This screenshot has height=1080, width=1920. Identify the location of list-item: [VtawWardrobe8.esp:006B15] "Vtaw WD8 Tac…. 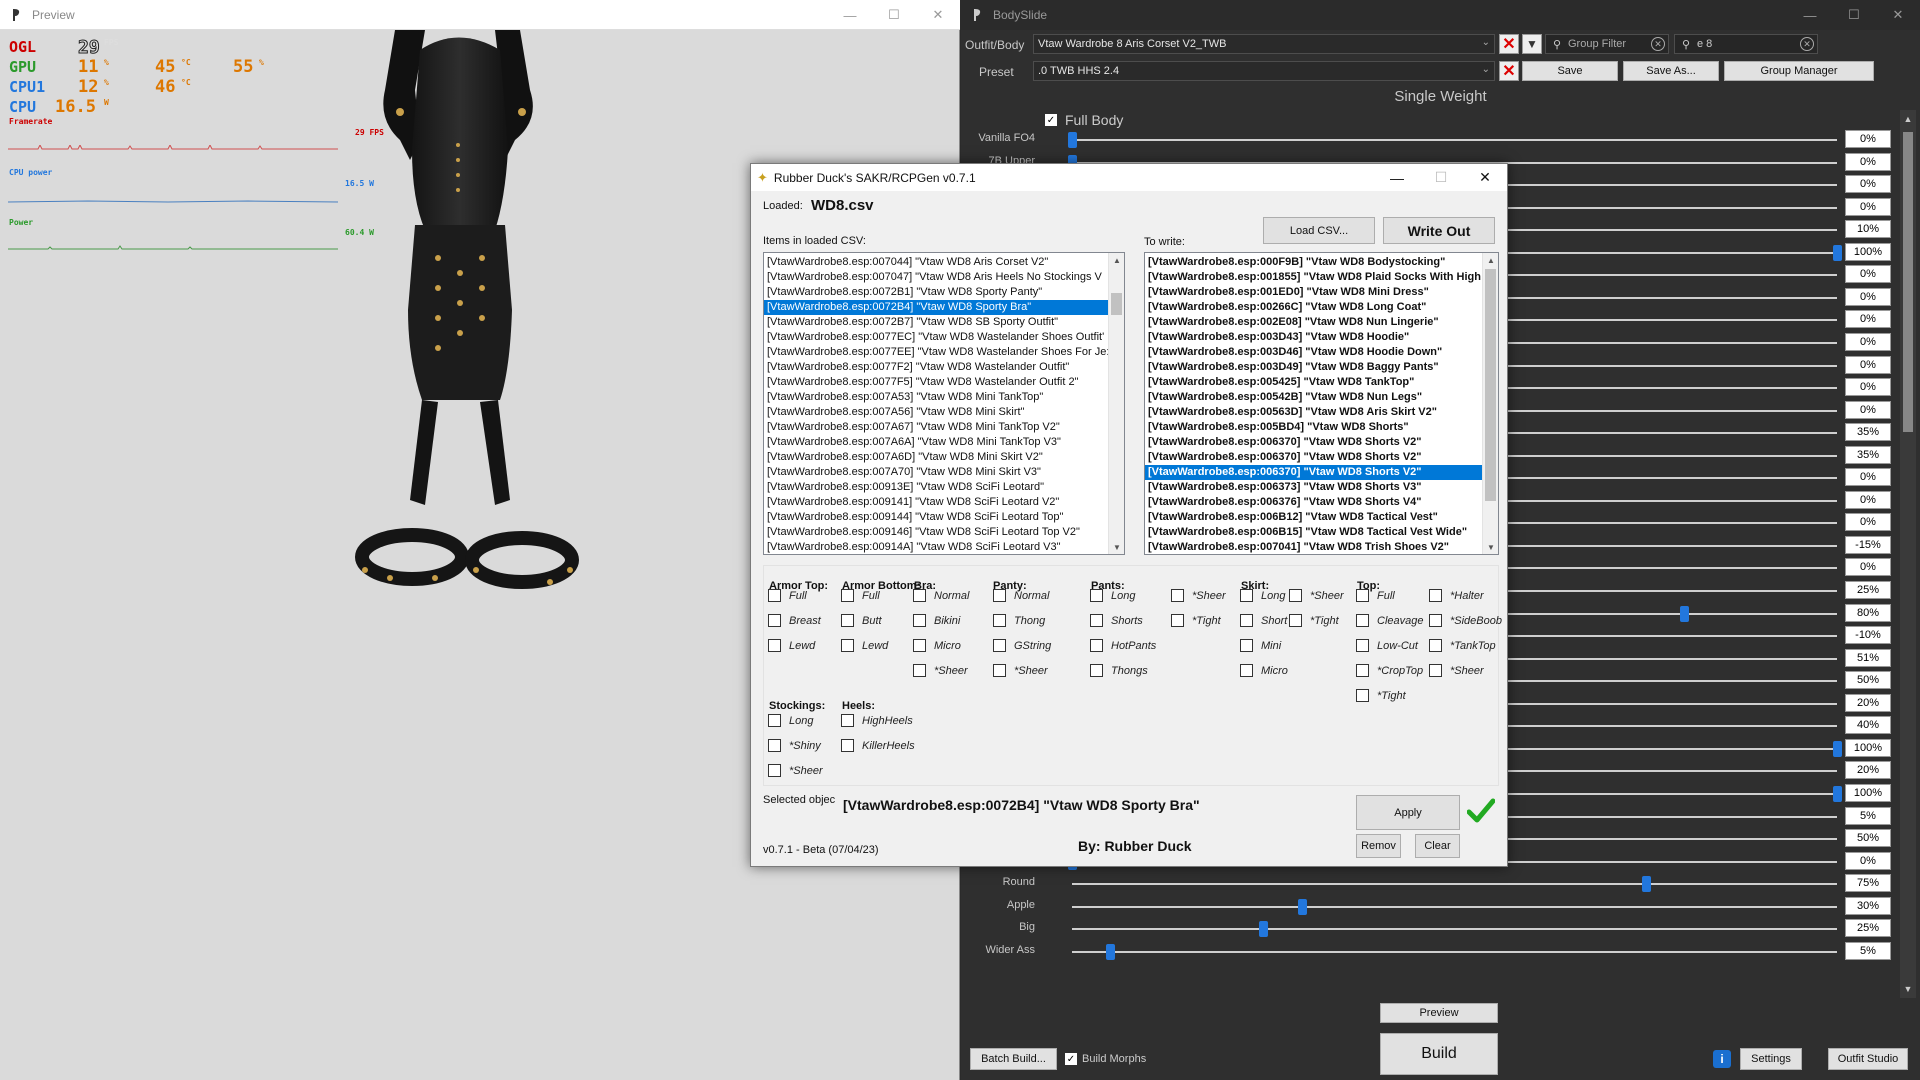
(1321, 532).